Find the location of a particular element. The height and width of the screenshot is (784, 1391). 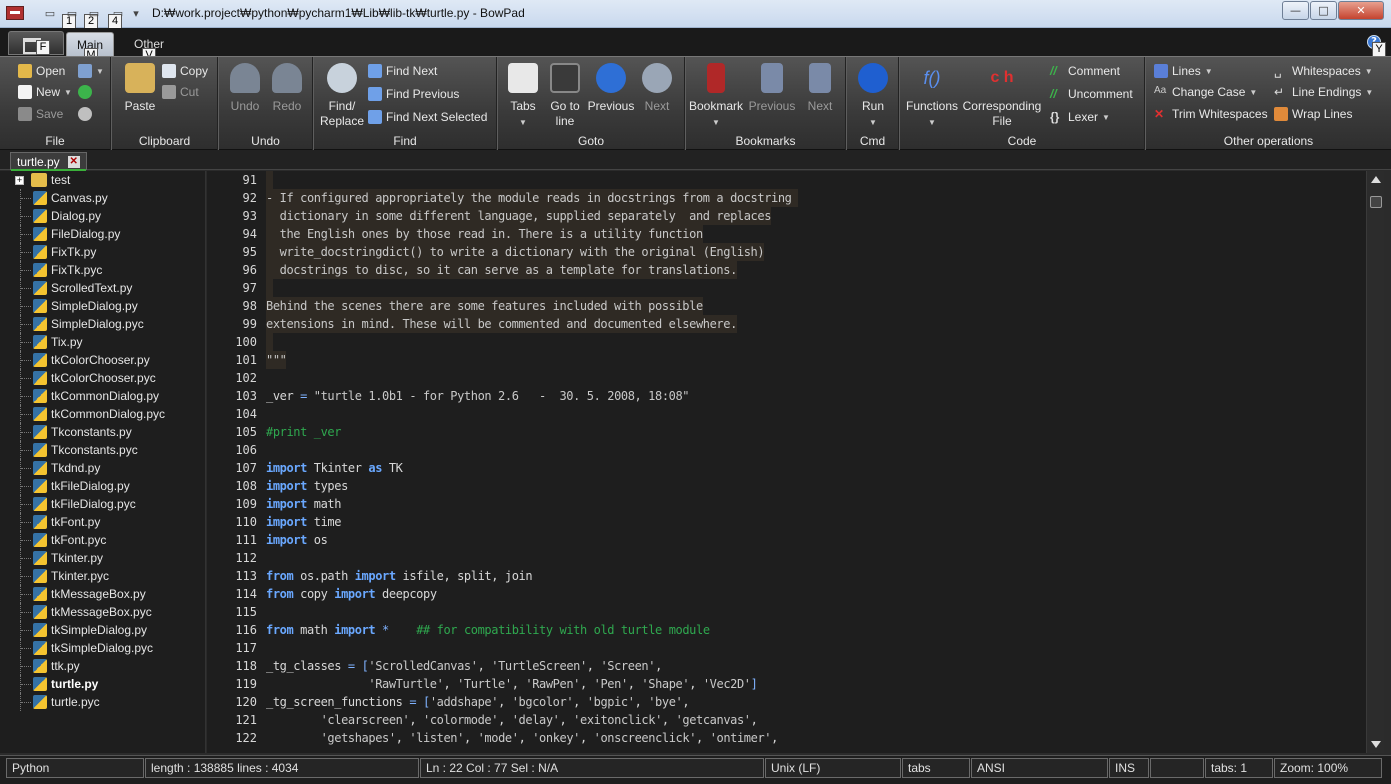

qat-open-icon: ▭ is located at coordinates (72, 15).